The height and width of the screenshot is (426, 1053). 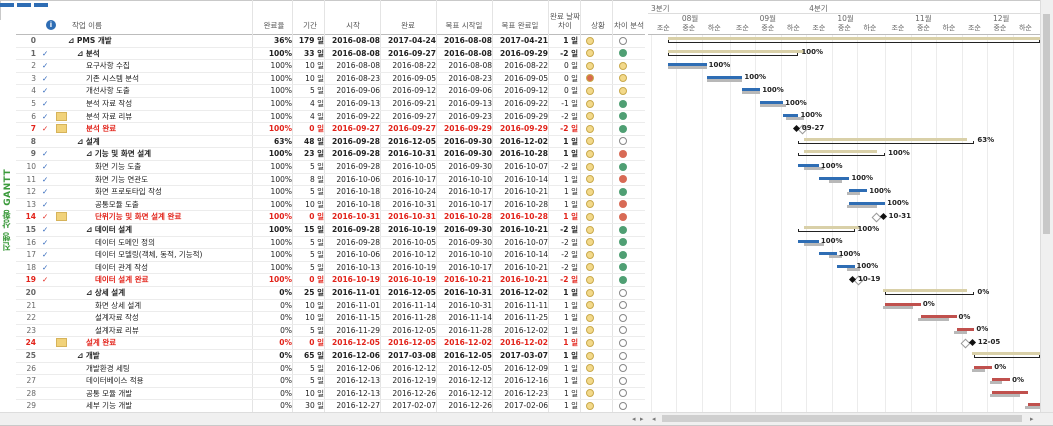 I want to click on milestone-marker, so click(x=972, y=343).